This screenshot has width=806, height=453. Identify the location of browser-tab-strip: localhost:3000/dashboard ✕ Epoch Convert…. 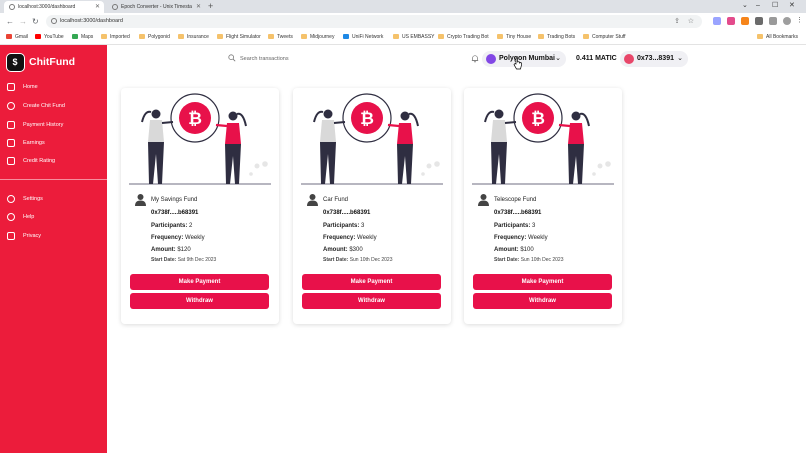
(403, 6).